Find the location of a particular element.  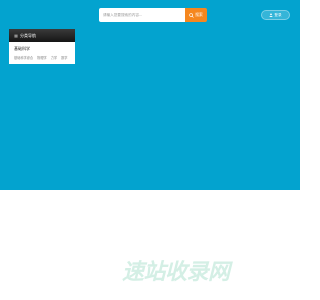

login-label: 登录 is located at coordinates (278, 14).